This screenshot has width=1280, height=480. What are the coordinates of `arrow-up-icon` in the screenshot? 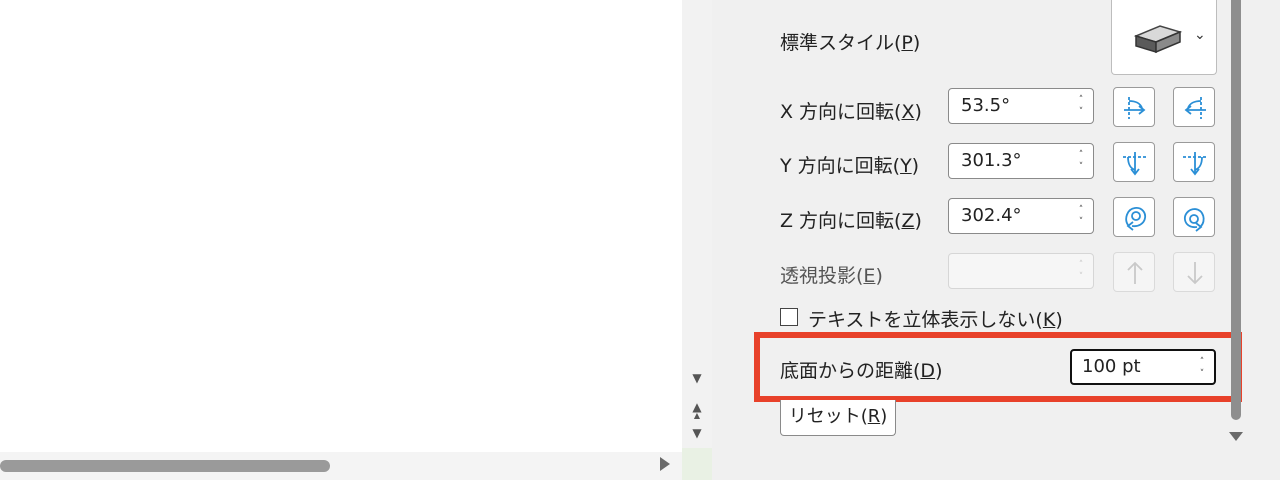 It's located at (1135, 272).